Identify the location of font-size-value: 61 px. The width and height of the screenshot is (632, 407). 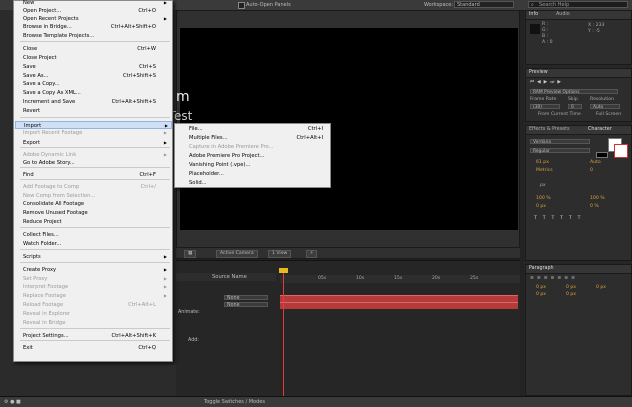
(542, 162).